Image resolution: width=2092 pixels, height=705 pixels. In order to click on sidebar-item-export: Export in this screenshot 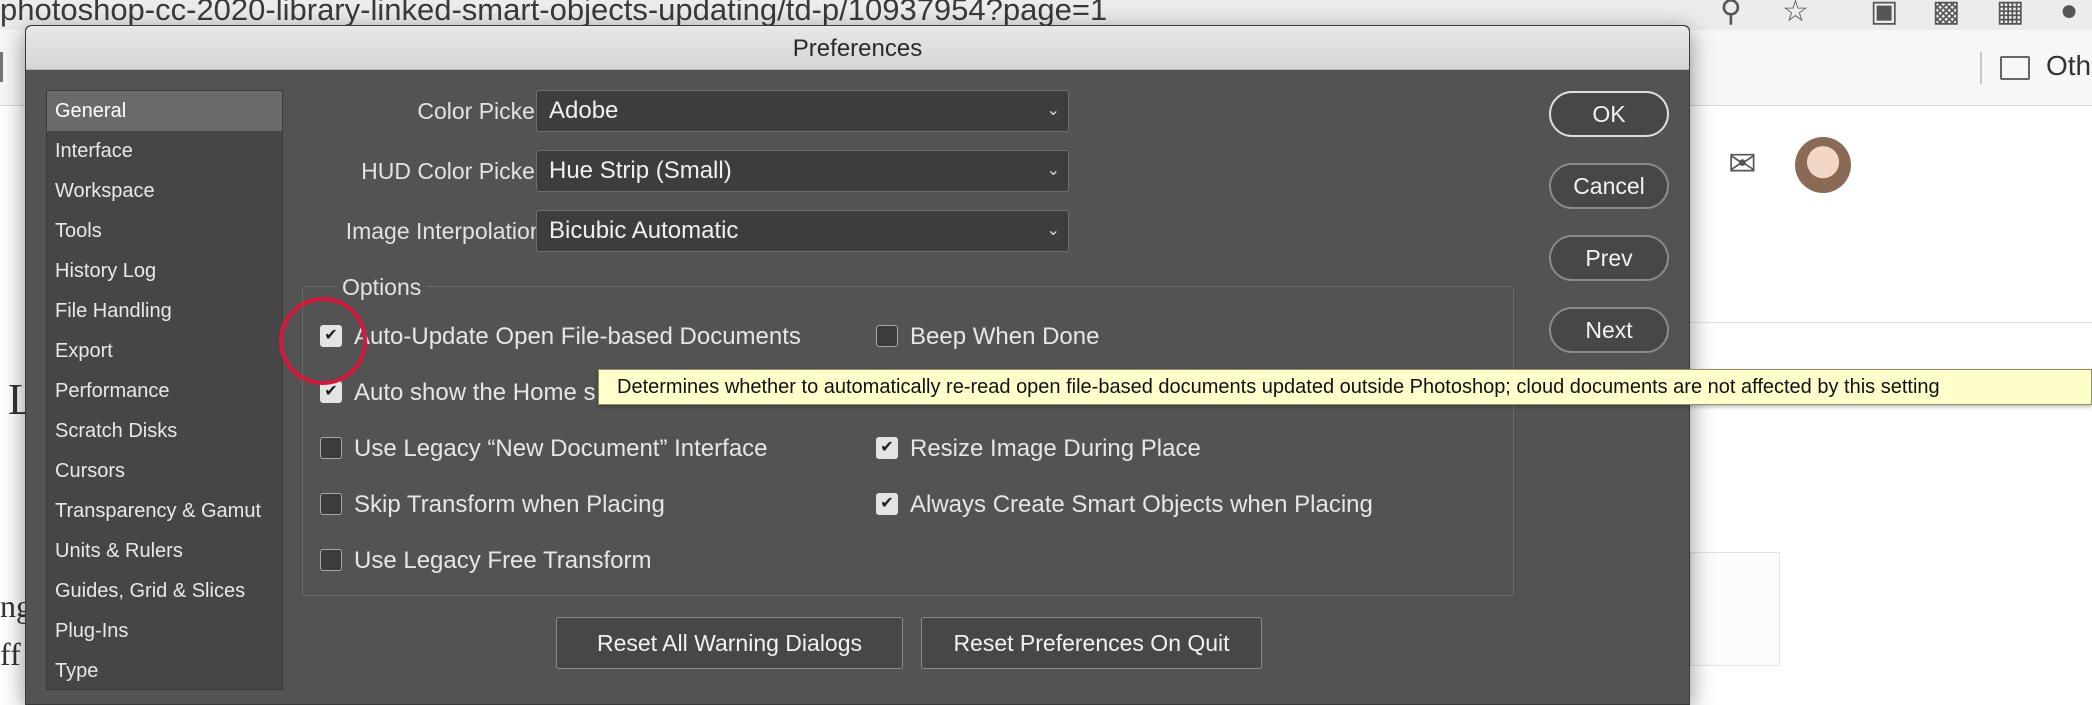, I will do `click(164, 351)`.